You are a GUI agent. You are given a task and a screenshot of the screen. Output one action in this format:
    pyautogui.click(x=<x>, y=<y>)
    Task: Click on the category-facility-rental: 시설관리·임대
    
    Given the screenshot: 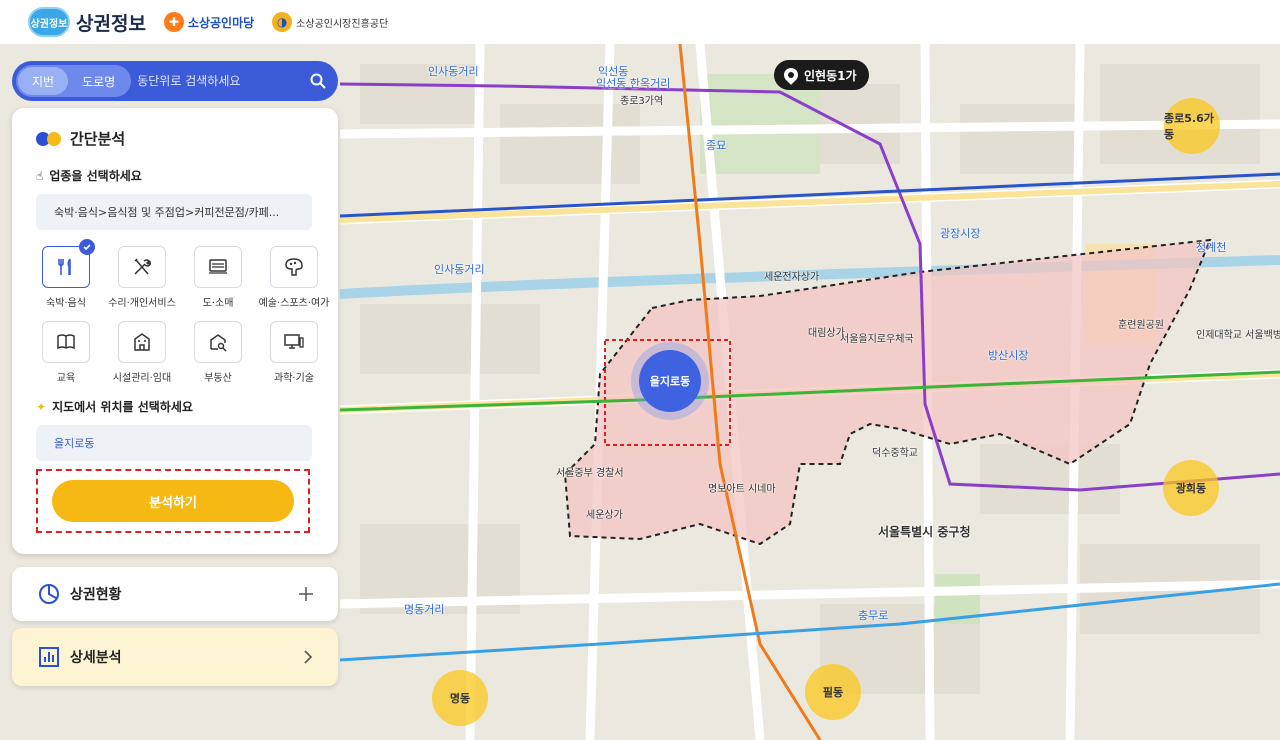 What is the action you would take?
    pyautogui.click(x=142, y=352)
    